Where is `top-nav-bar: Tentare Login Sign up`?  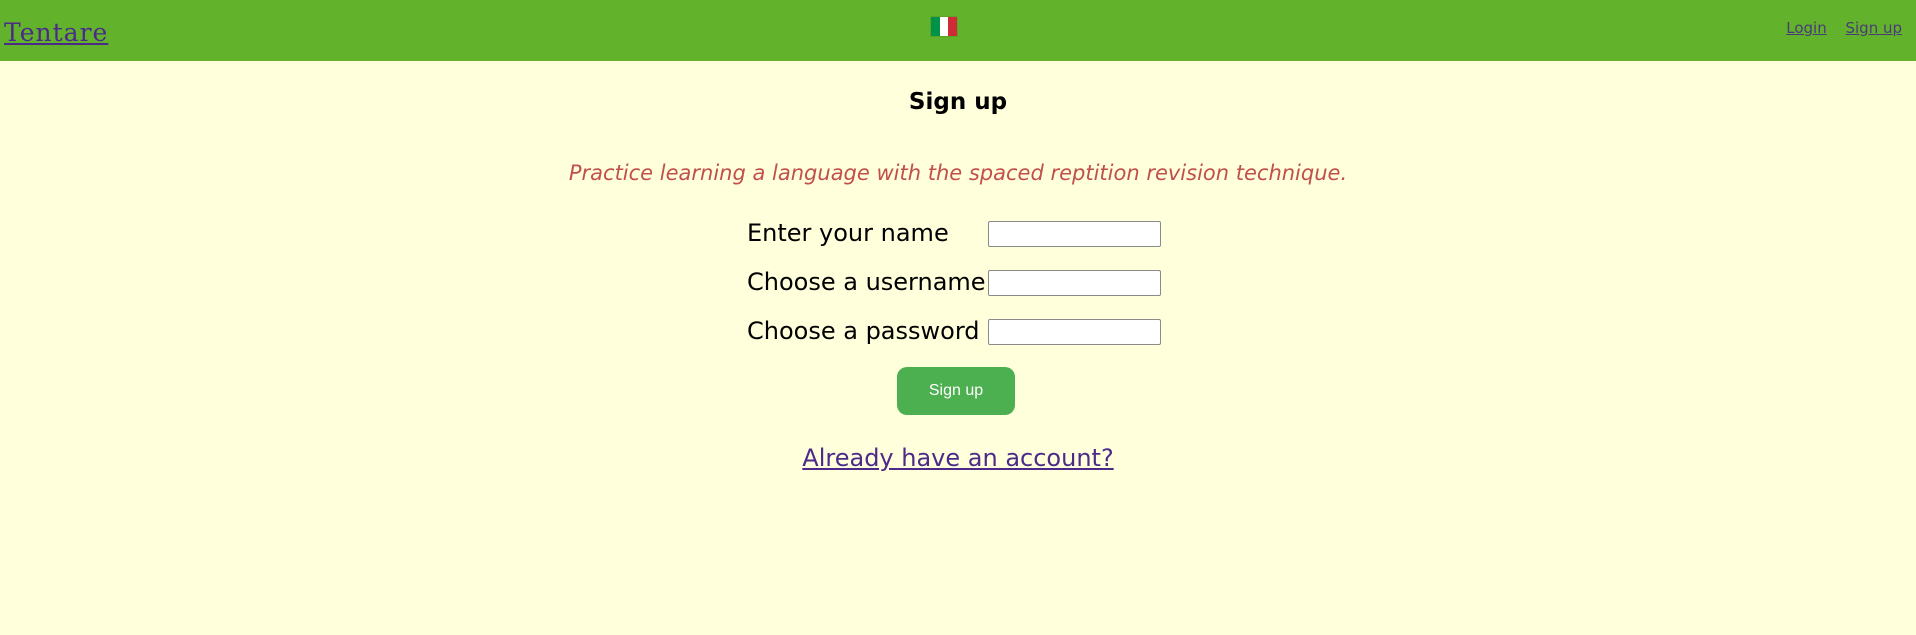
top-nav-bar: Tentare Login Sign up is located at coordinates (958, 30).